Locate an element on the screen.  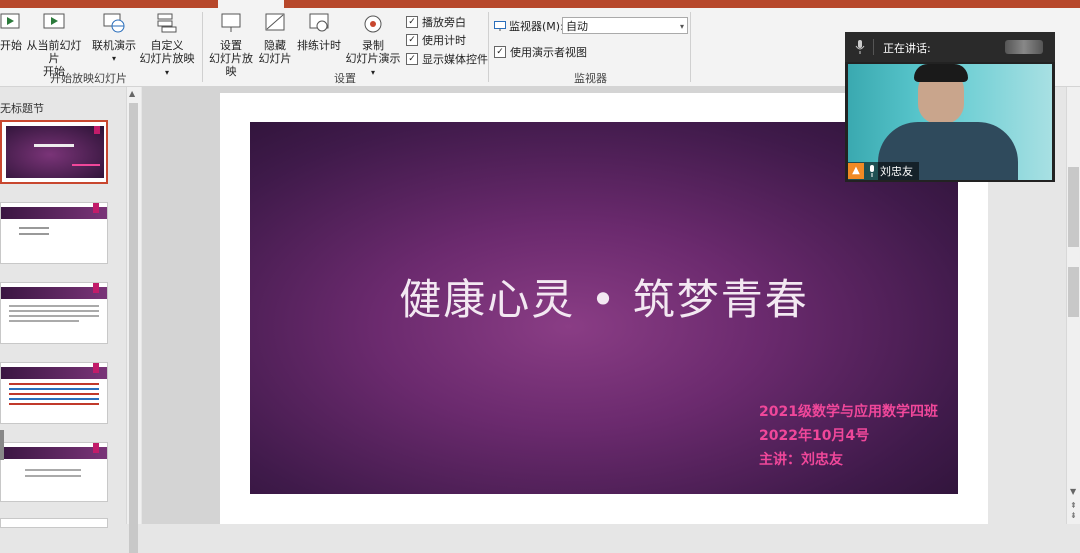
show-media-controls-checkbox: ✓ 显示媒体控件 is located at coordinates (447, 59).